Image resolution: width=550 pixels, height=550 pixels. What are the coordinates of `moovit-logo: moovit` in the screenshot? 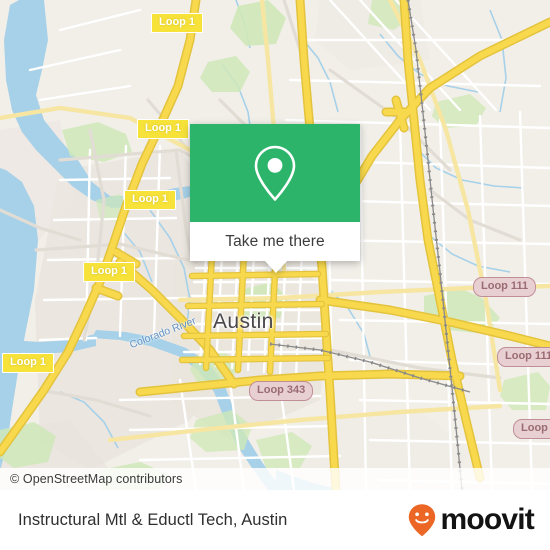 It's located at (471, 520).